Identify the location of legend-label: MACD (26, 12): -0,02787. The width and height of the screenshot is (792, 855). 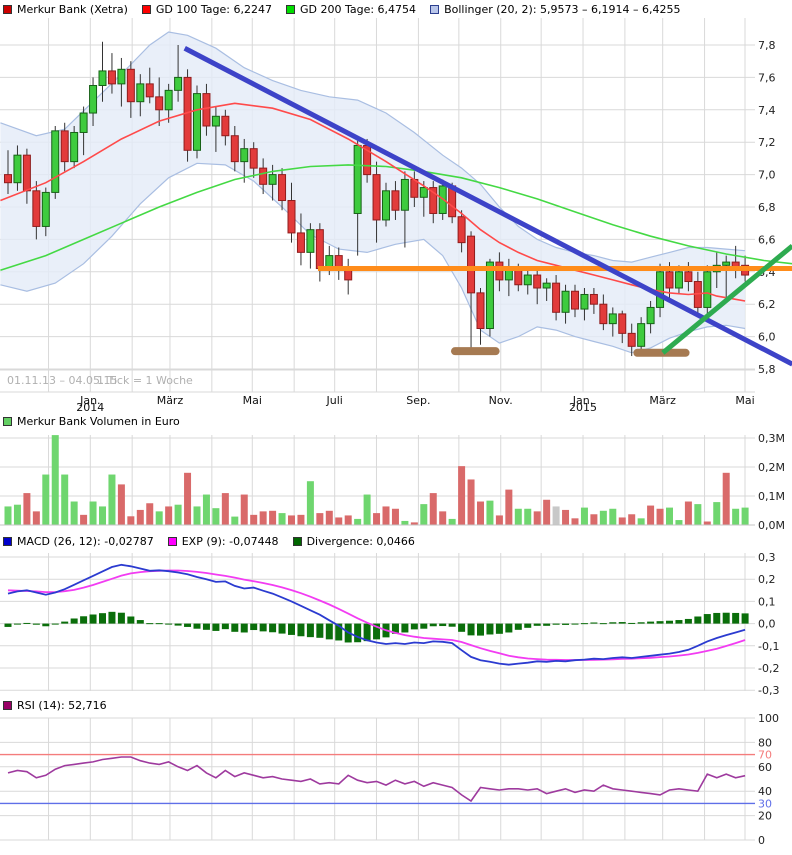
(85, 541).